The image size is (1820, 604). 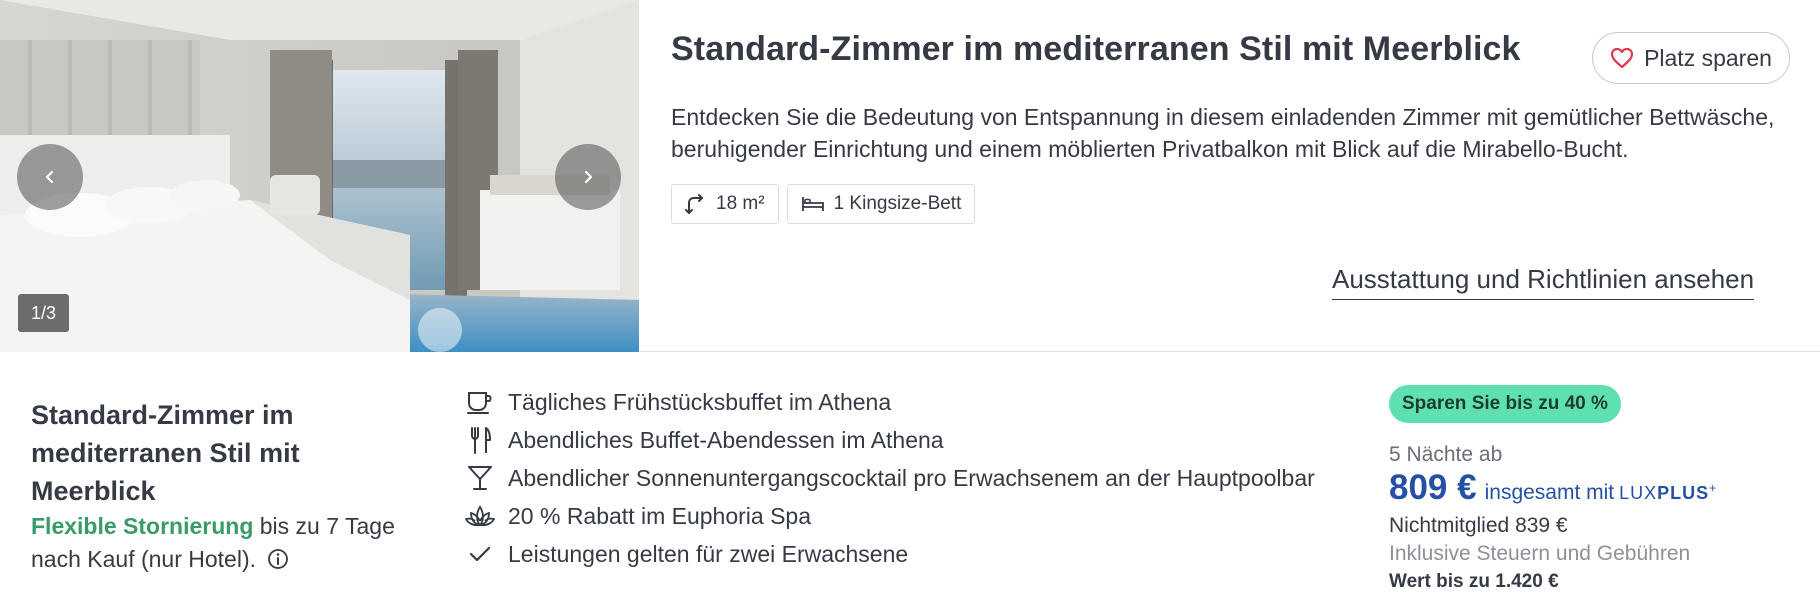 I want to click on value-note: Wert bis zu 1.420 €, so click(x=1474, y=581).